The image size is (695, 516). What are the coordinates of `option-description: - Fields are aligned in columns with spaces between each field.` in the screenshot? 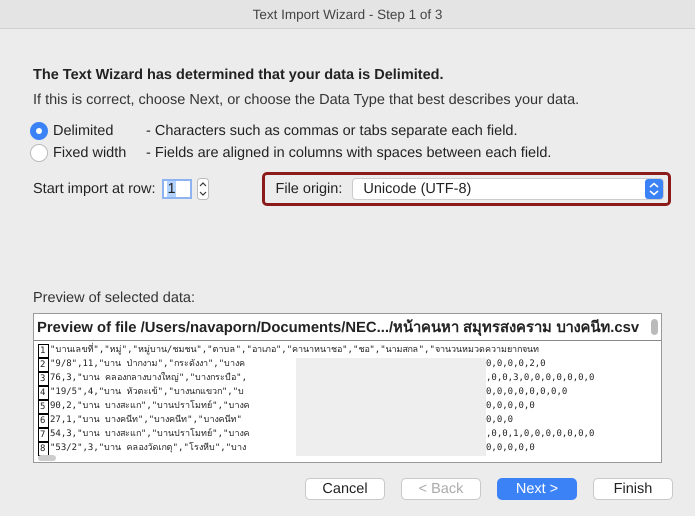 It's located at (349, 153).